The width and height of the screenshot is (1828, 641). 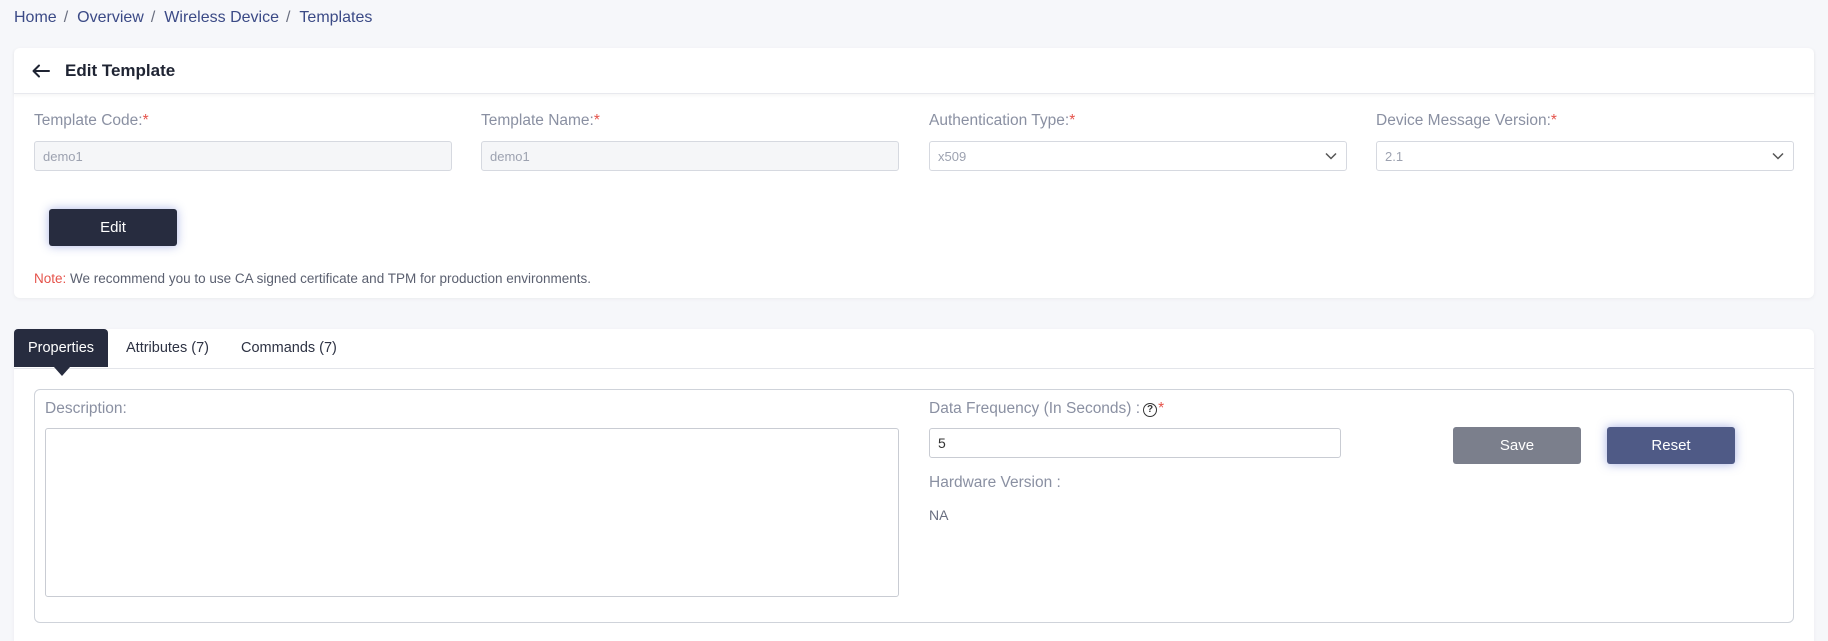 What do you see at coordinates (995, 482) in the screenshot?
I see `hardware-version-label: Hardware Version :` at bounding box center [995, 482].